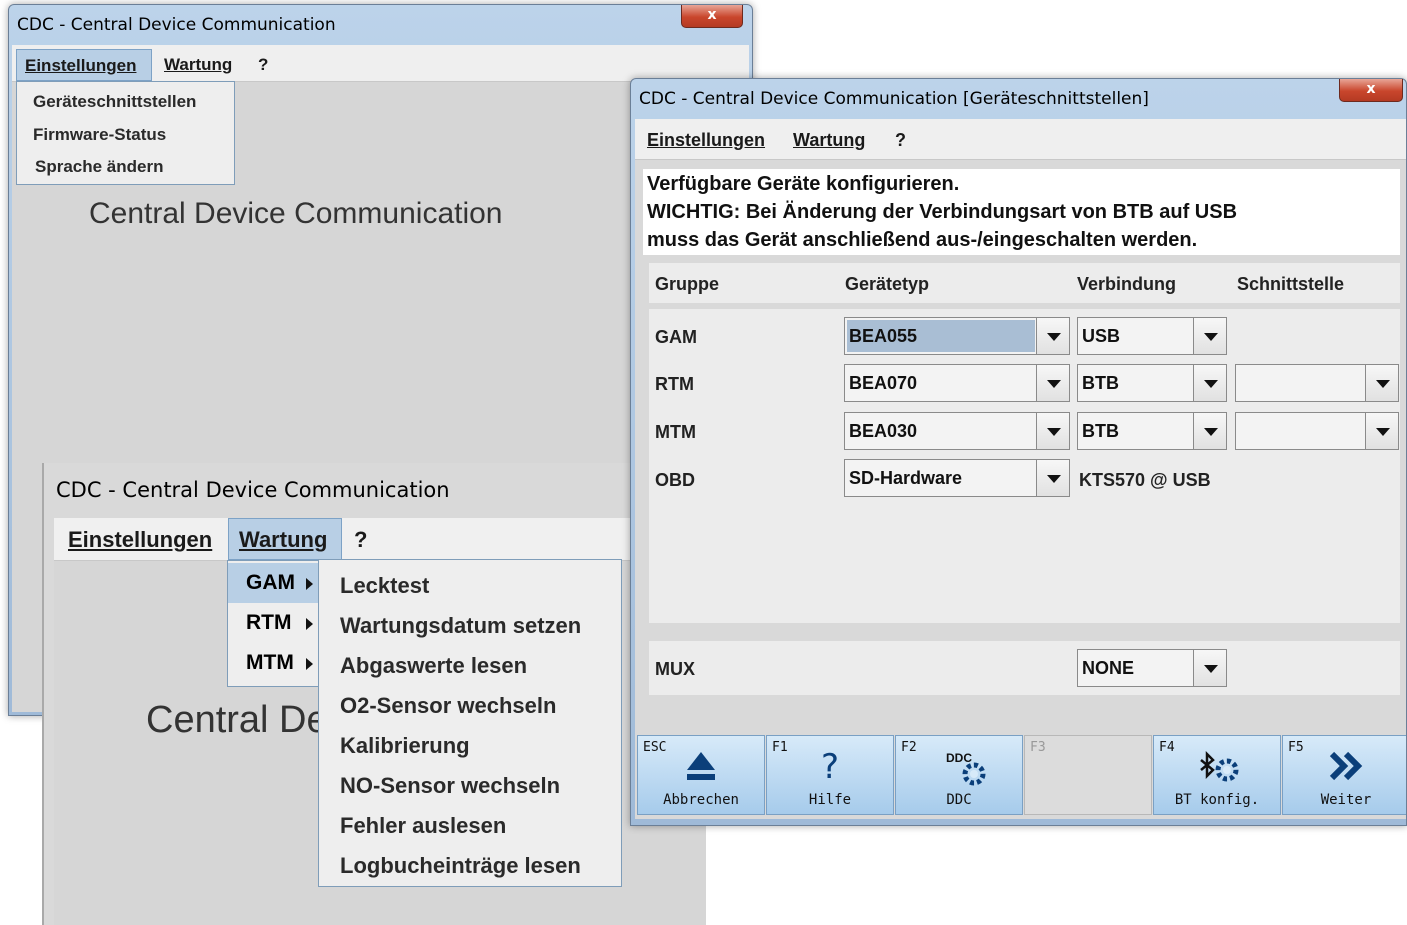 The height and width of the screenshot is (925, 1407). I want to click on bt-konfig-button: F4 BT konfig., so click(1217, 775).